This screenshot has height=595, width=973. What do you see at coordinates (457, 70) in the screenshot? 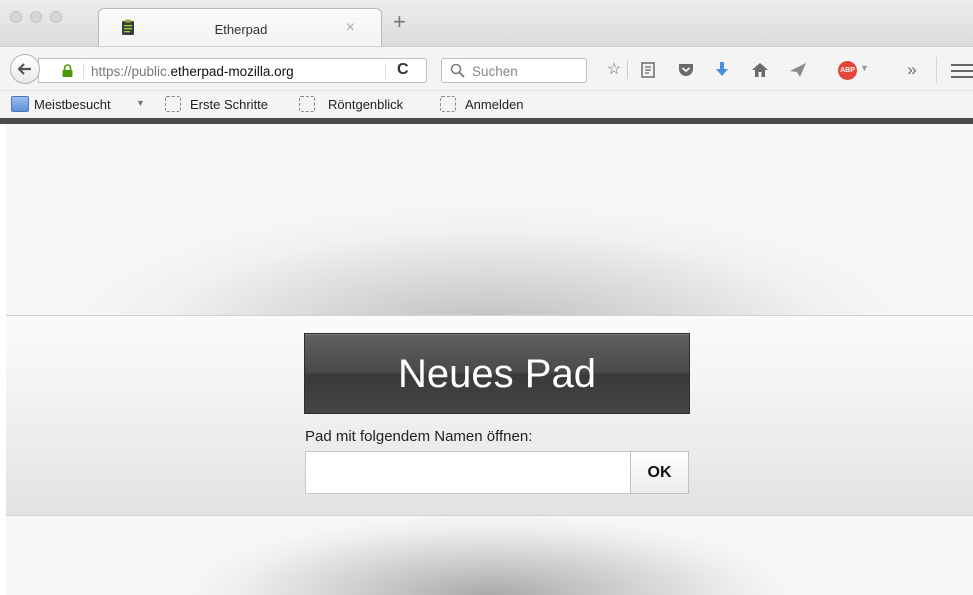
I see `search-icon` at bounding box center [457, 70].